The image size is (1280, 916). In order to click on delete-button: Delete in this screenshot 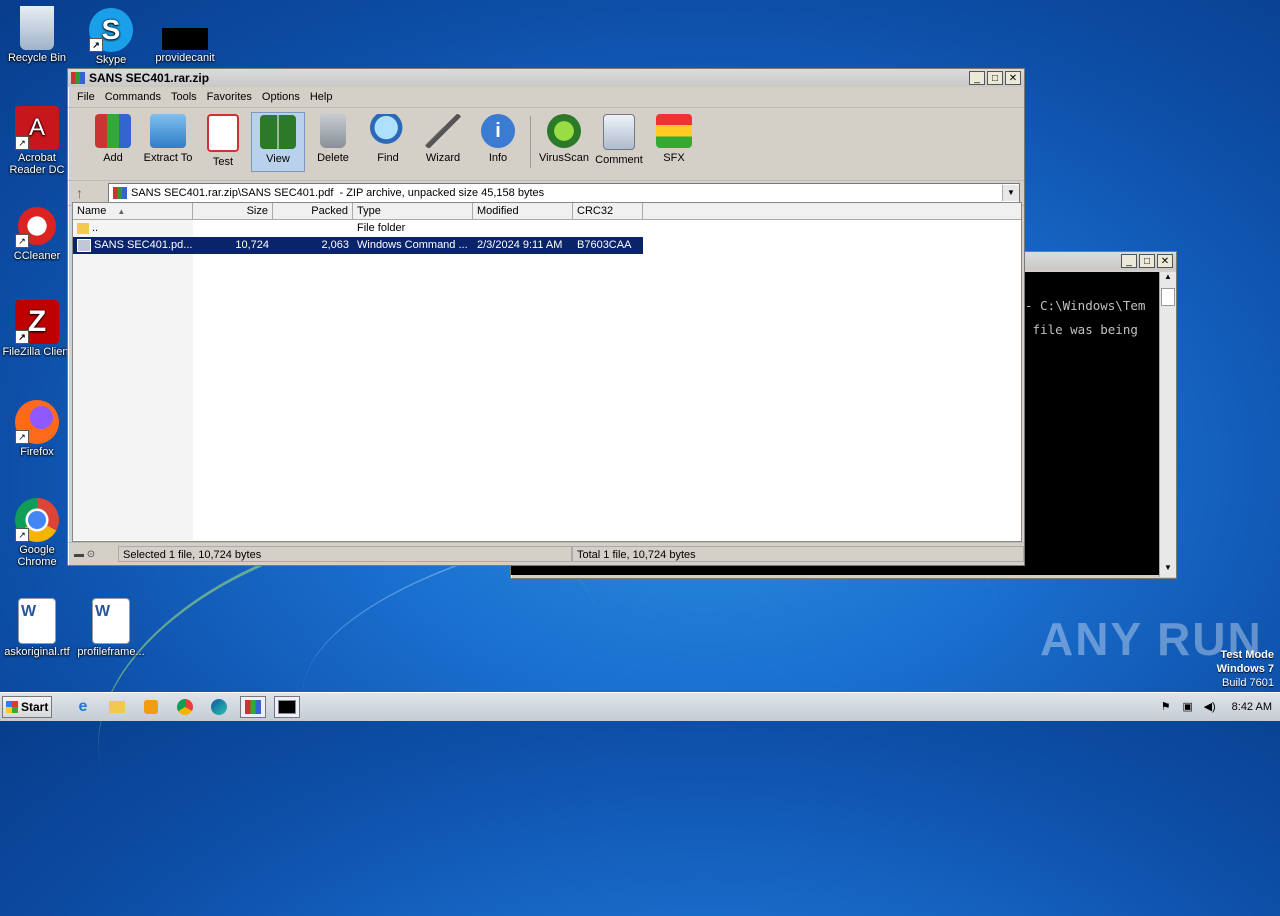, I will do `click(333, 142)`.